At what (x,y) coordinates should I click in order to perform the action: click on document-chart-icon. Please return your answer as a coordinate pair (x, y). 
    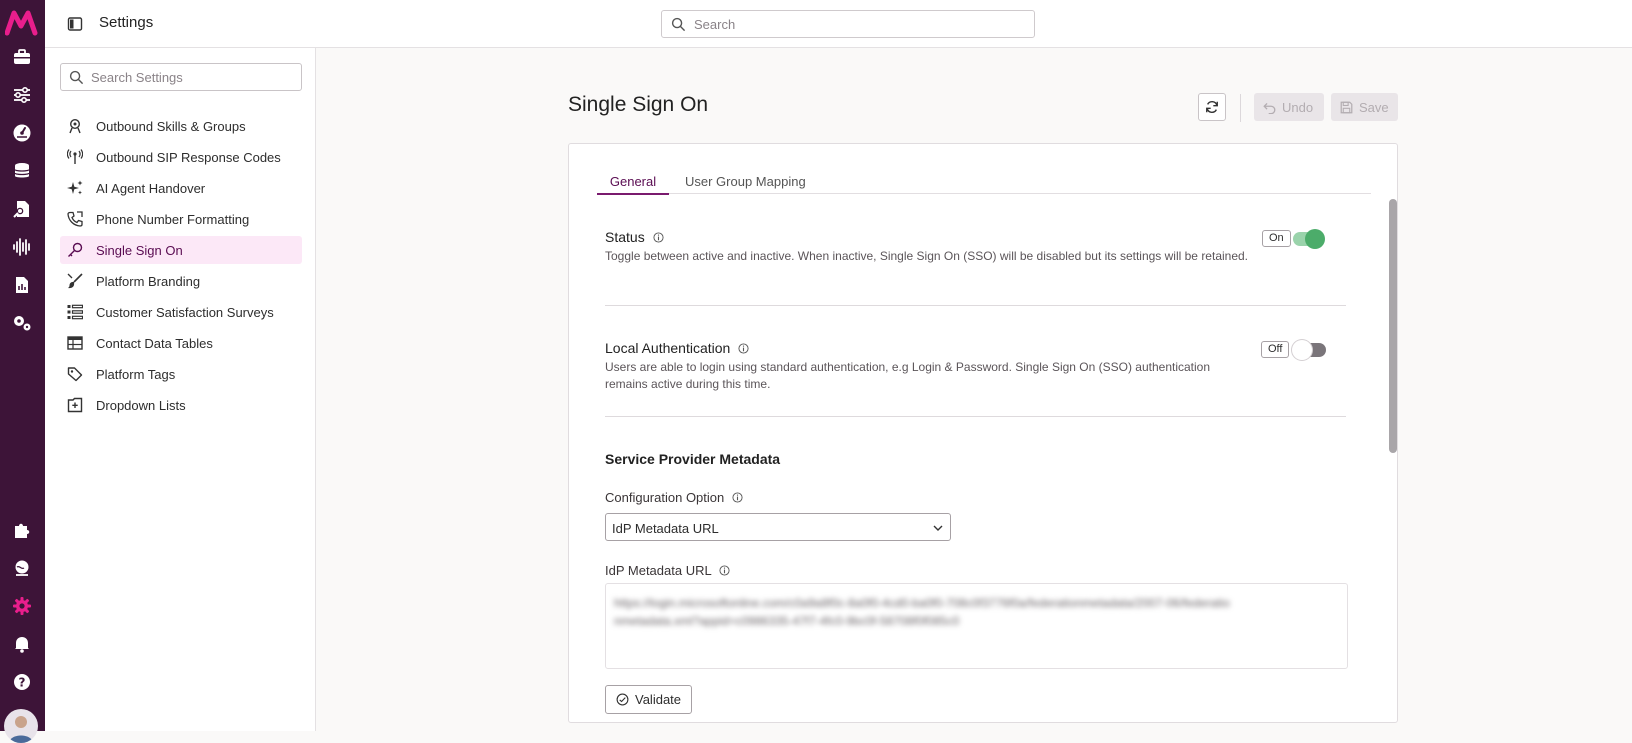
    Looking at the image, I should click on (22, 285).